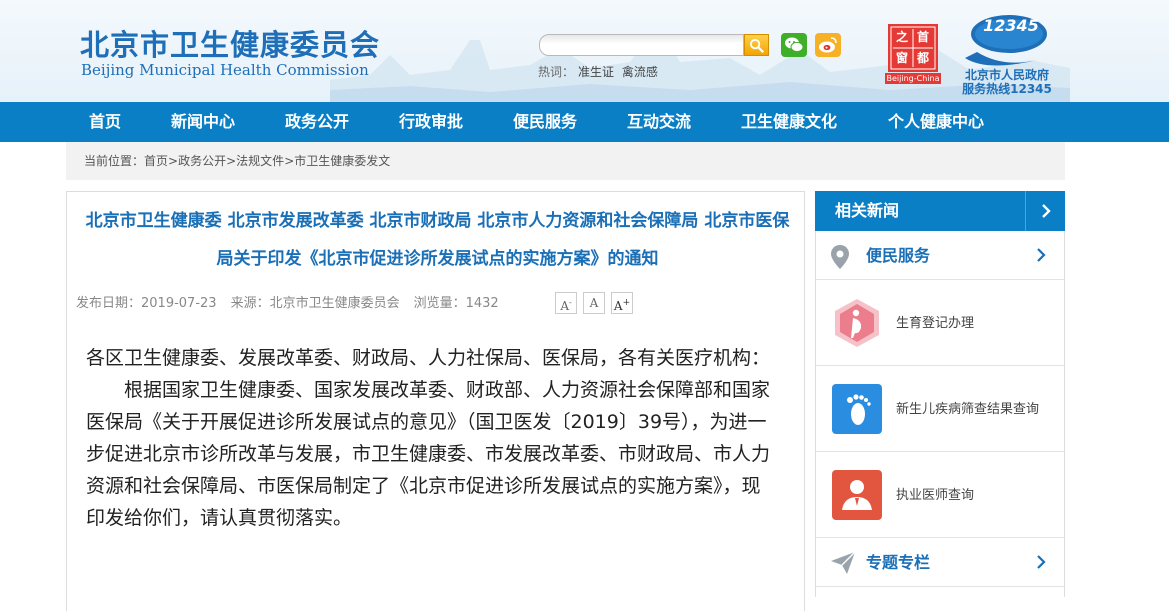 This screenshot has width=1169, height=611. What do you see at coordinates (898, 562) in the screenshot?
I see `special-topics-title: 专题专栏` at bounding box center [898, 562].